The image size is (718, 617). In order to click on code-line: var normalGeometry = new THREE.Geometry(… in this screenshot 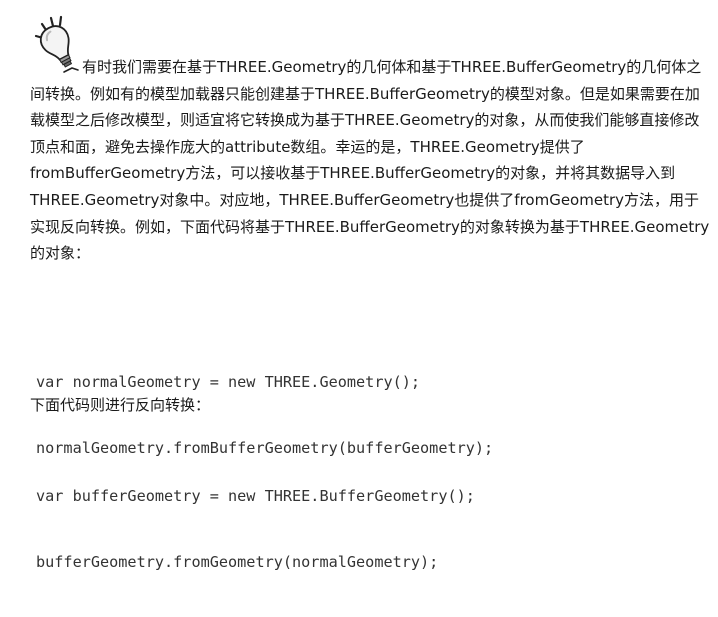, I will do `click(228, 382)`.